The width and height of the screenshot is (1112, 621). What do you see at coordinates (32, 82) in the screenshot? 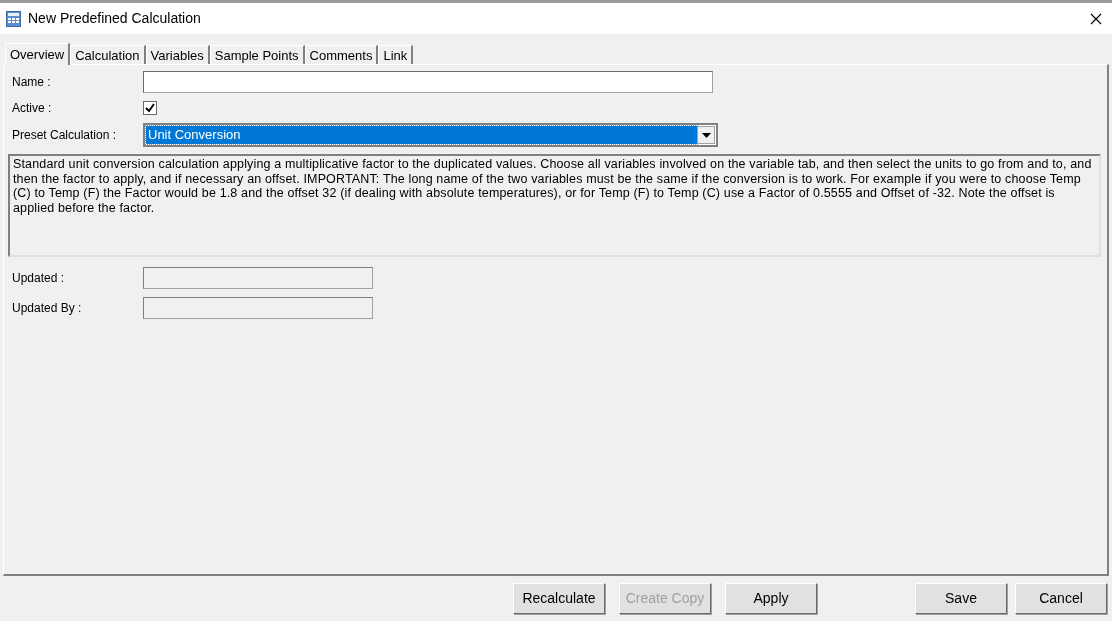
I see `field-label: Name :` at bounding box center [32, 82].